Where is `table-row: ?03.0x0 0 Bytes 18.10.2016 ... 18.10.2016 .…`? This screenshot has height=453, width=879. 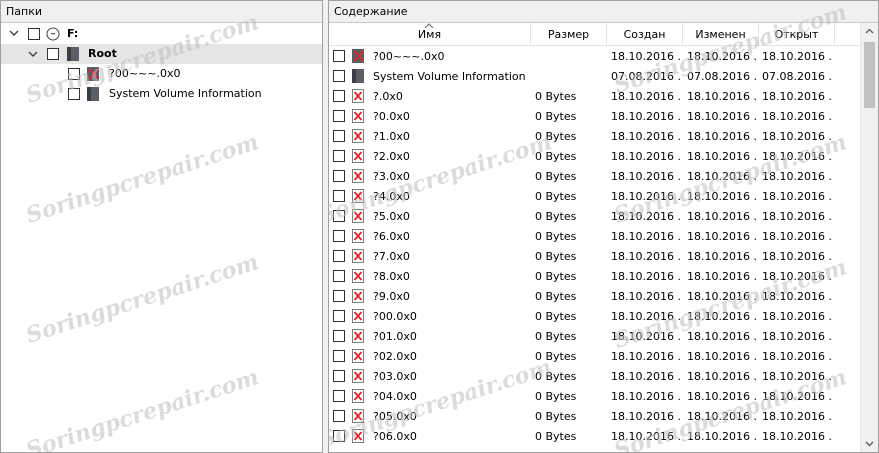
table-row: ?03.0x0 0 Bytes 18.10.2016 ... 18.10.2016 .… is located at coordinates (594, 376).